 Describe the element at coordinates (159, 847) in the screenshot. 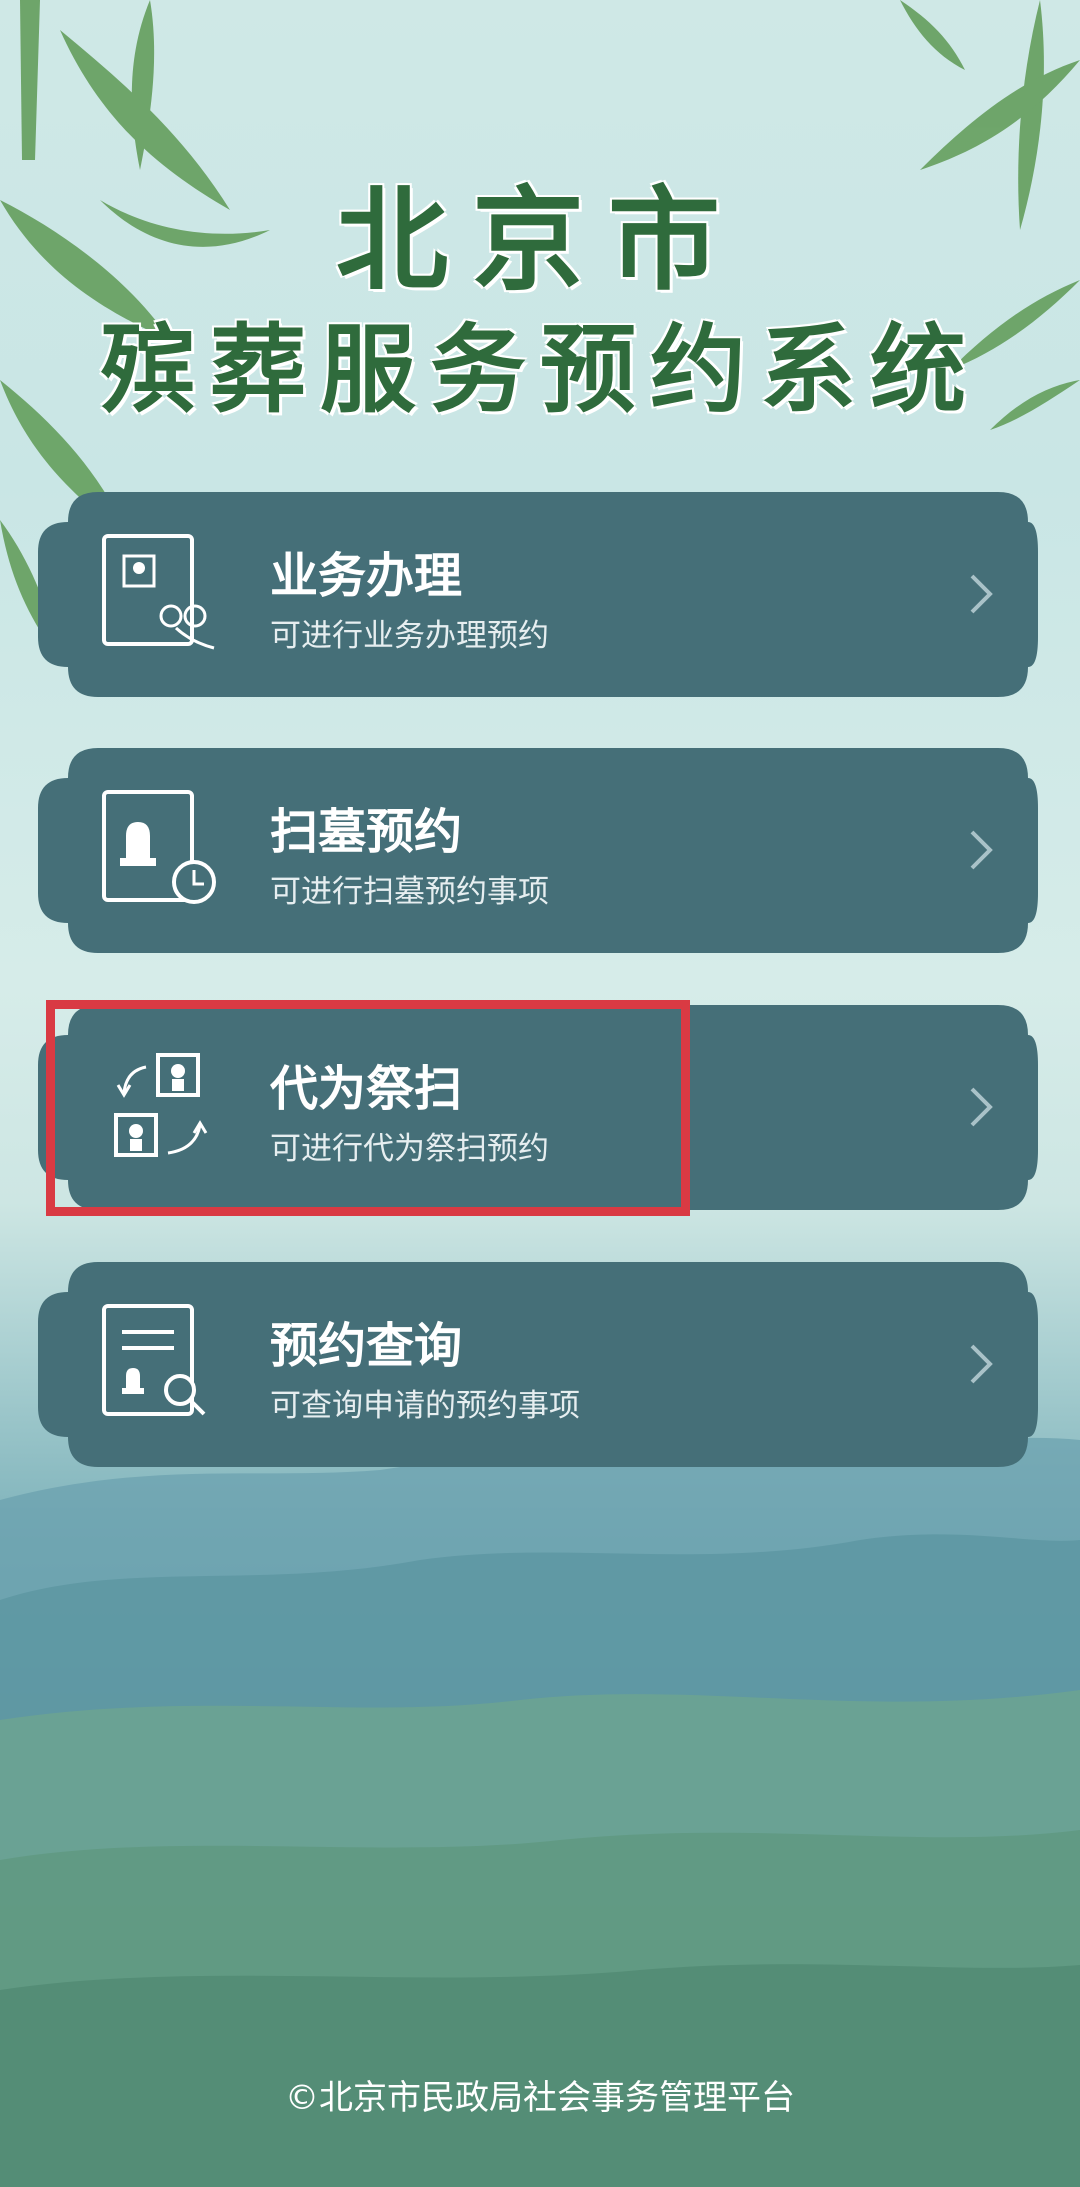

I see `tomb-clock-icon` at that location.